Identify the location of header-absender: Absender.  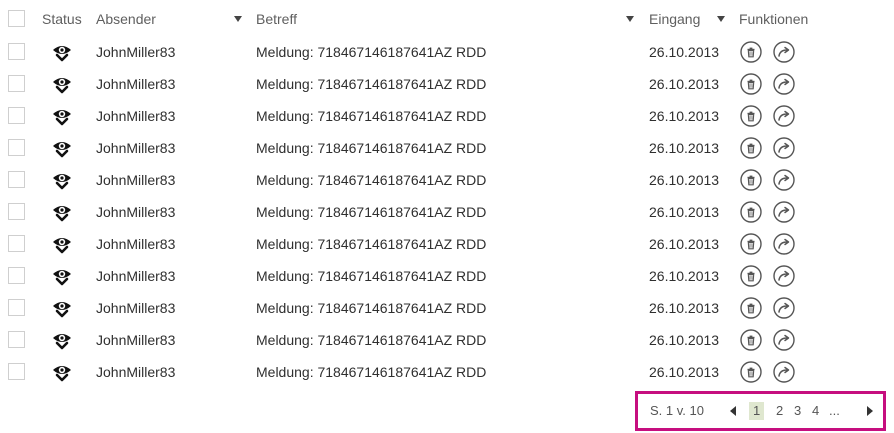
(126, 19).